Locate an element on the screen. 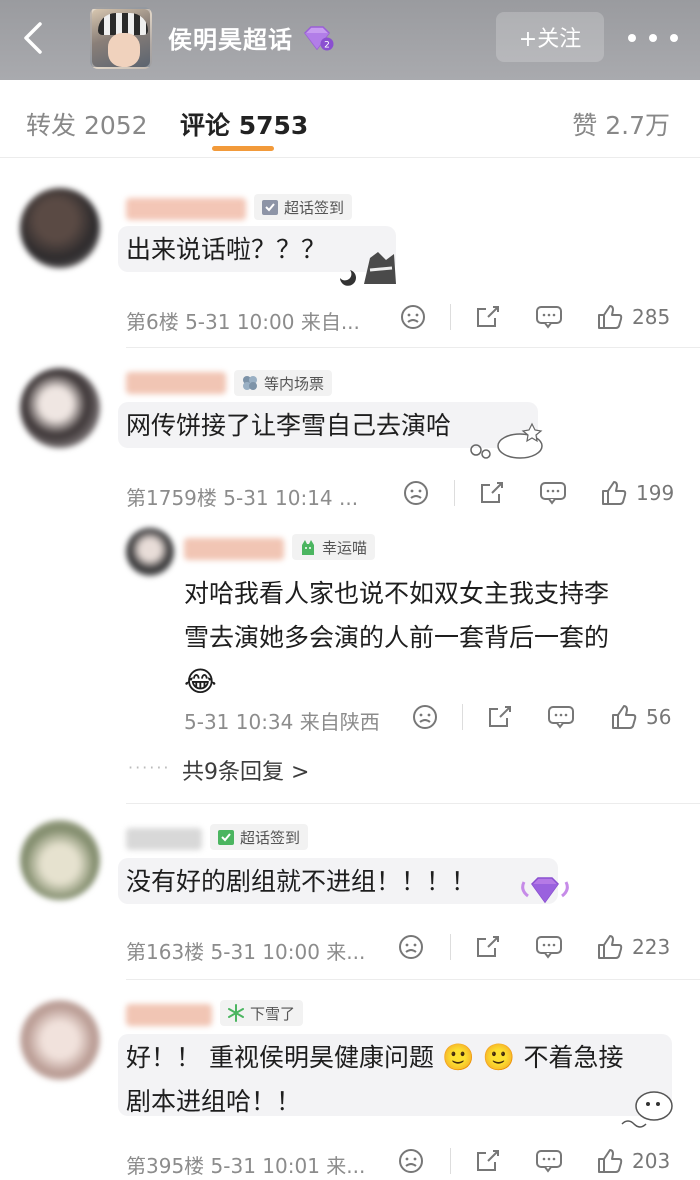 The width and height of the screenshot is (700, 1180). comment-text: 出来说话啦？？？ is located at coordinates (226, 249).